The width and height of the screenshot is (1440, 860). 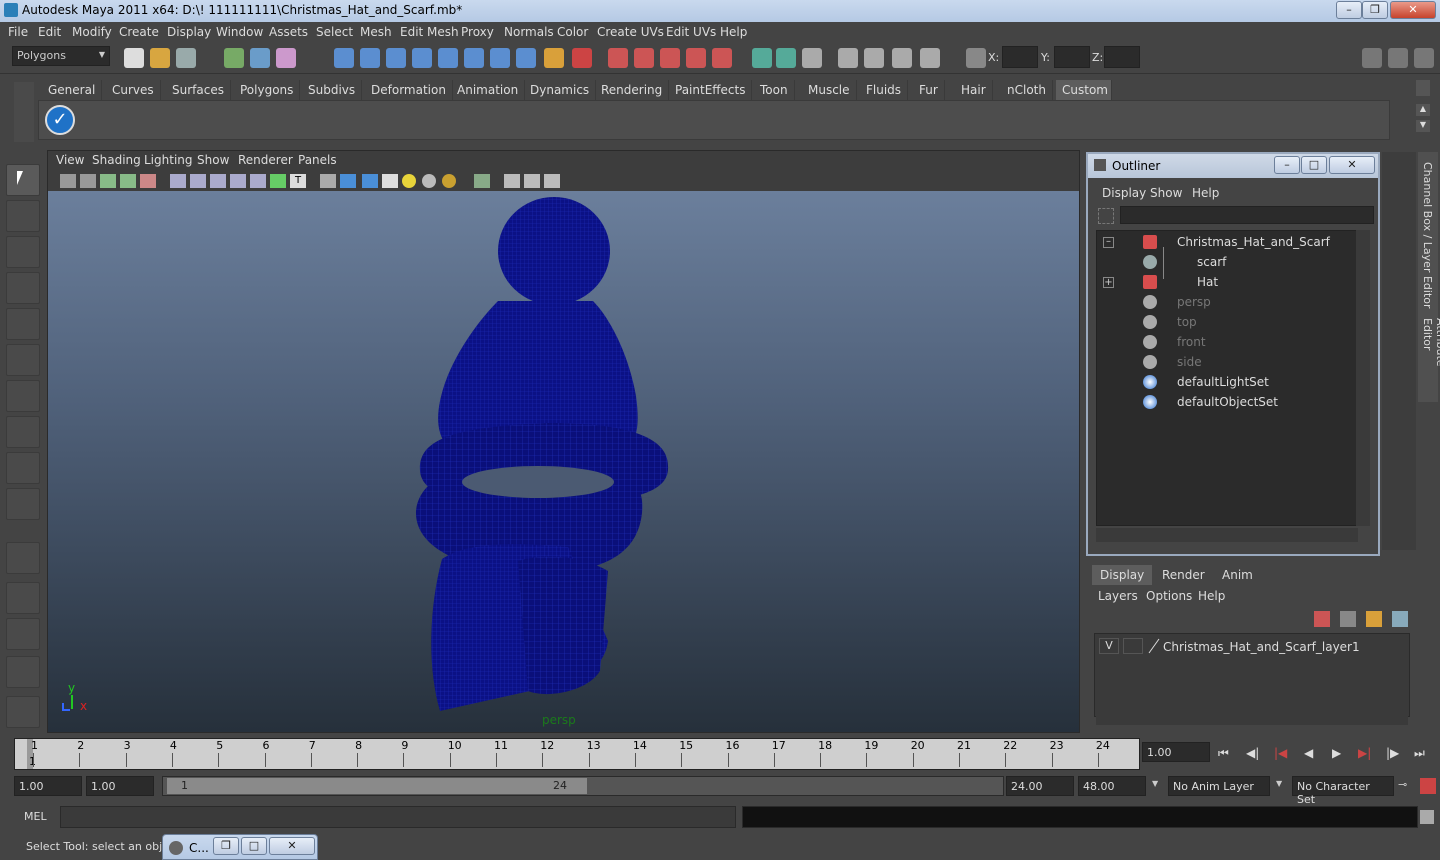 What do you see at coordinates (288, 32) in the screenshot?
I see `menu-assets: Assets` at bounding box center [288, 32].